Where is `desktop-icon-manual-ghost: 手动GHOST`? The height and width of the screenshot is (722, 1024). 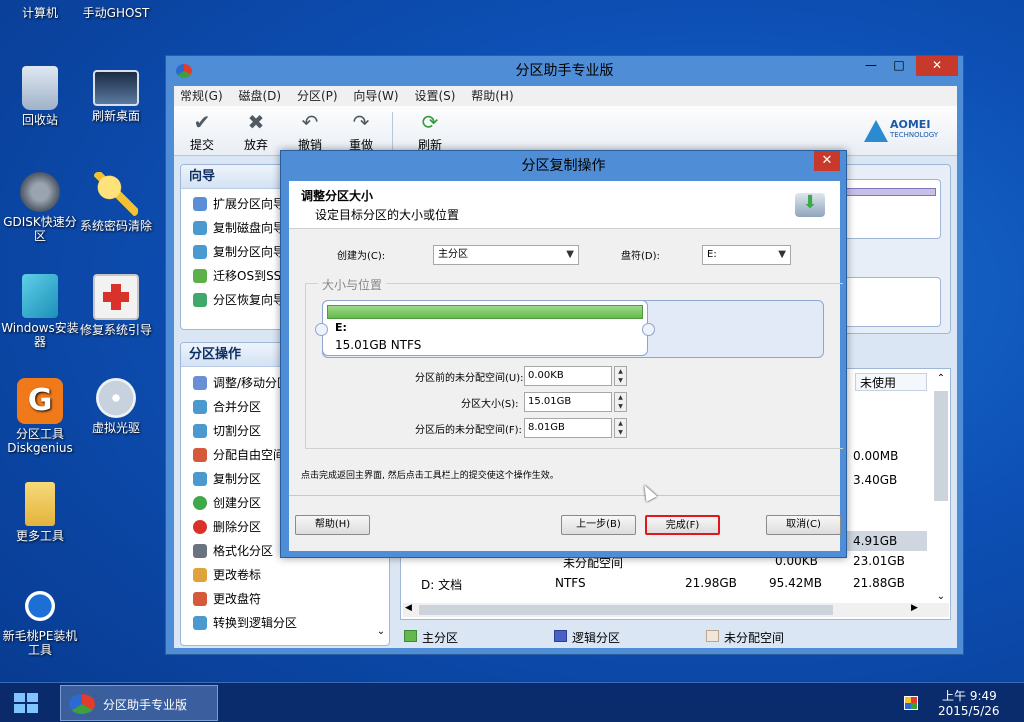 desktop-icon-manual-ghost: 手动GHOST is located at coordinates (116, 10).